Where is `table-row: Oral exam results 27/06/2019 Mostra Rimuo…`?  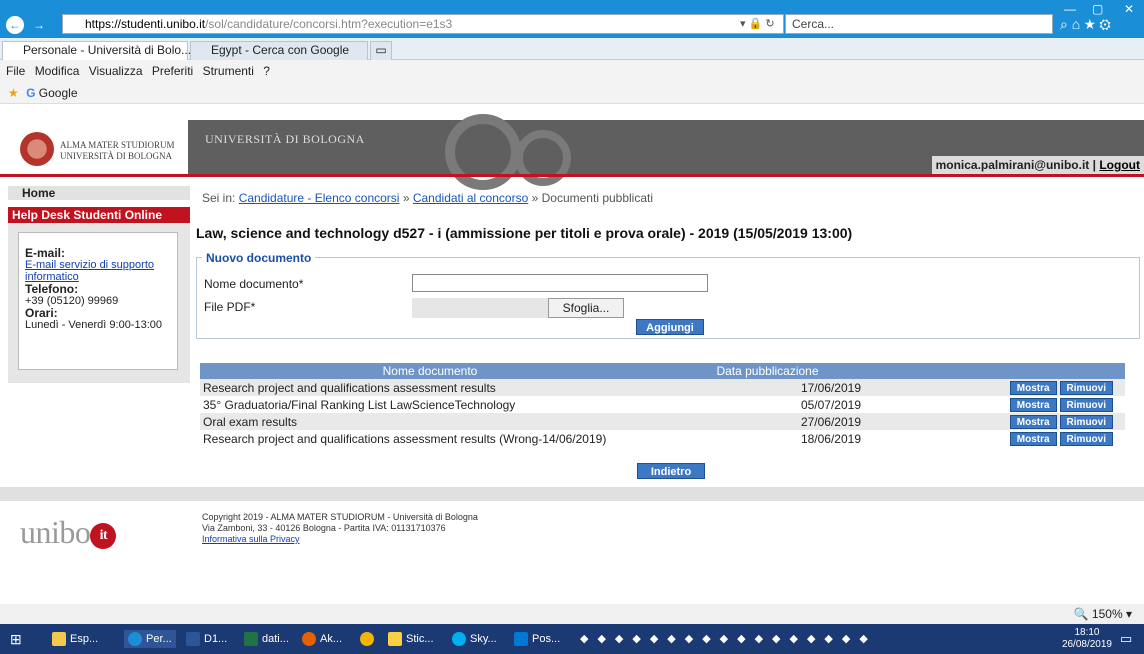 table-row: Oral exam results 27/06/2019 Mostra Rimuo… is located at coordinates (662, 421).